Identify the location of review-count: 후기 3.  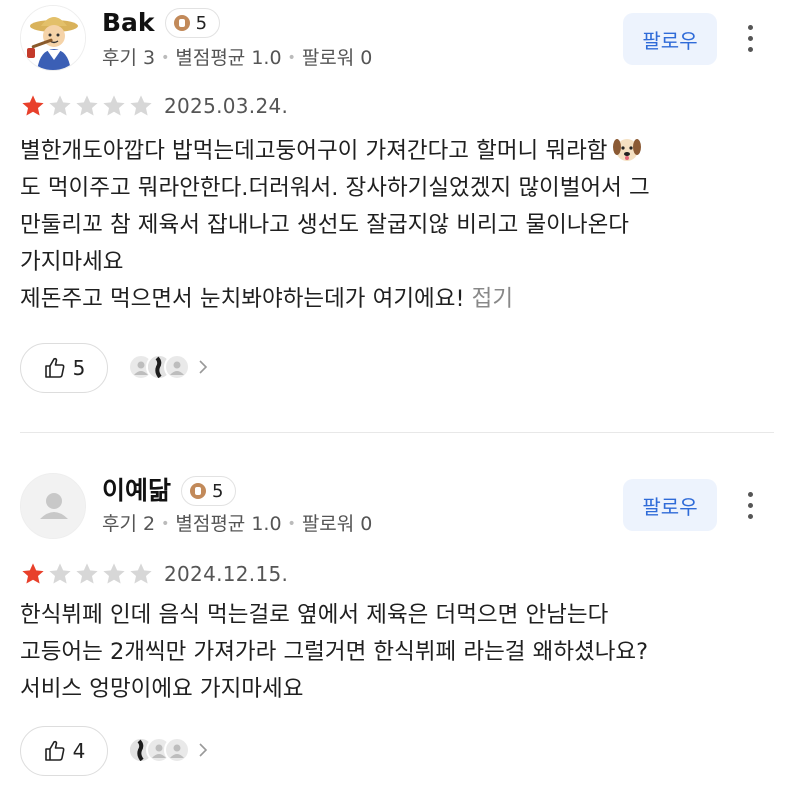
(129, 58).